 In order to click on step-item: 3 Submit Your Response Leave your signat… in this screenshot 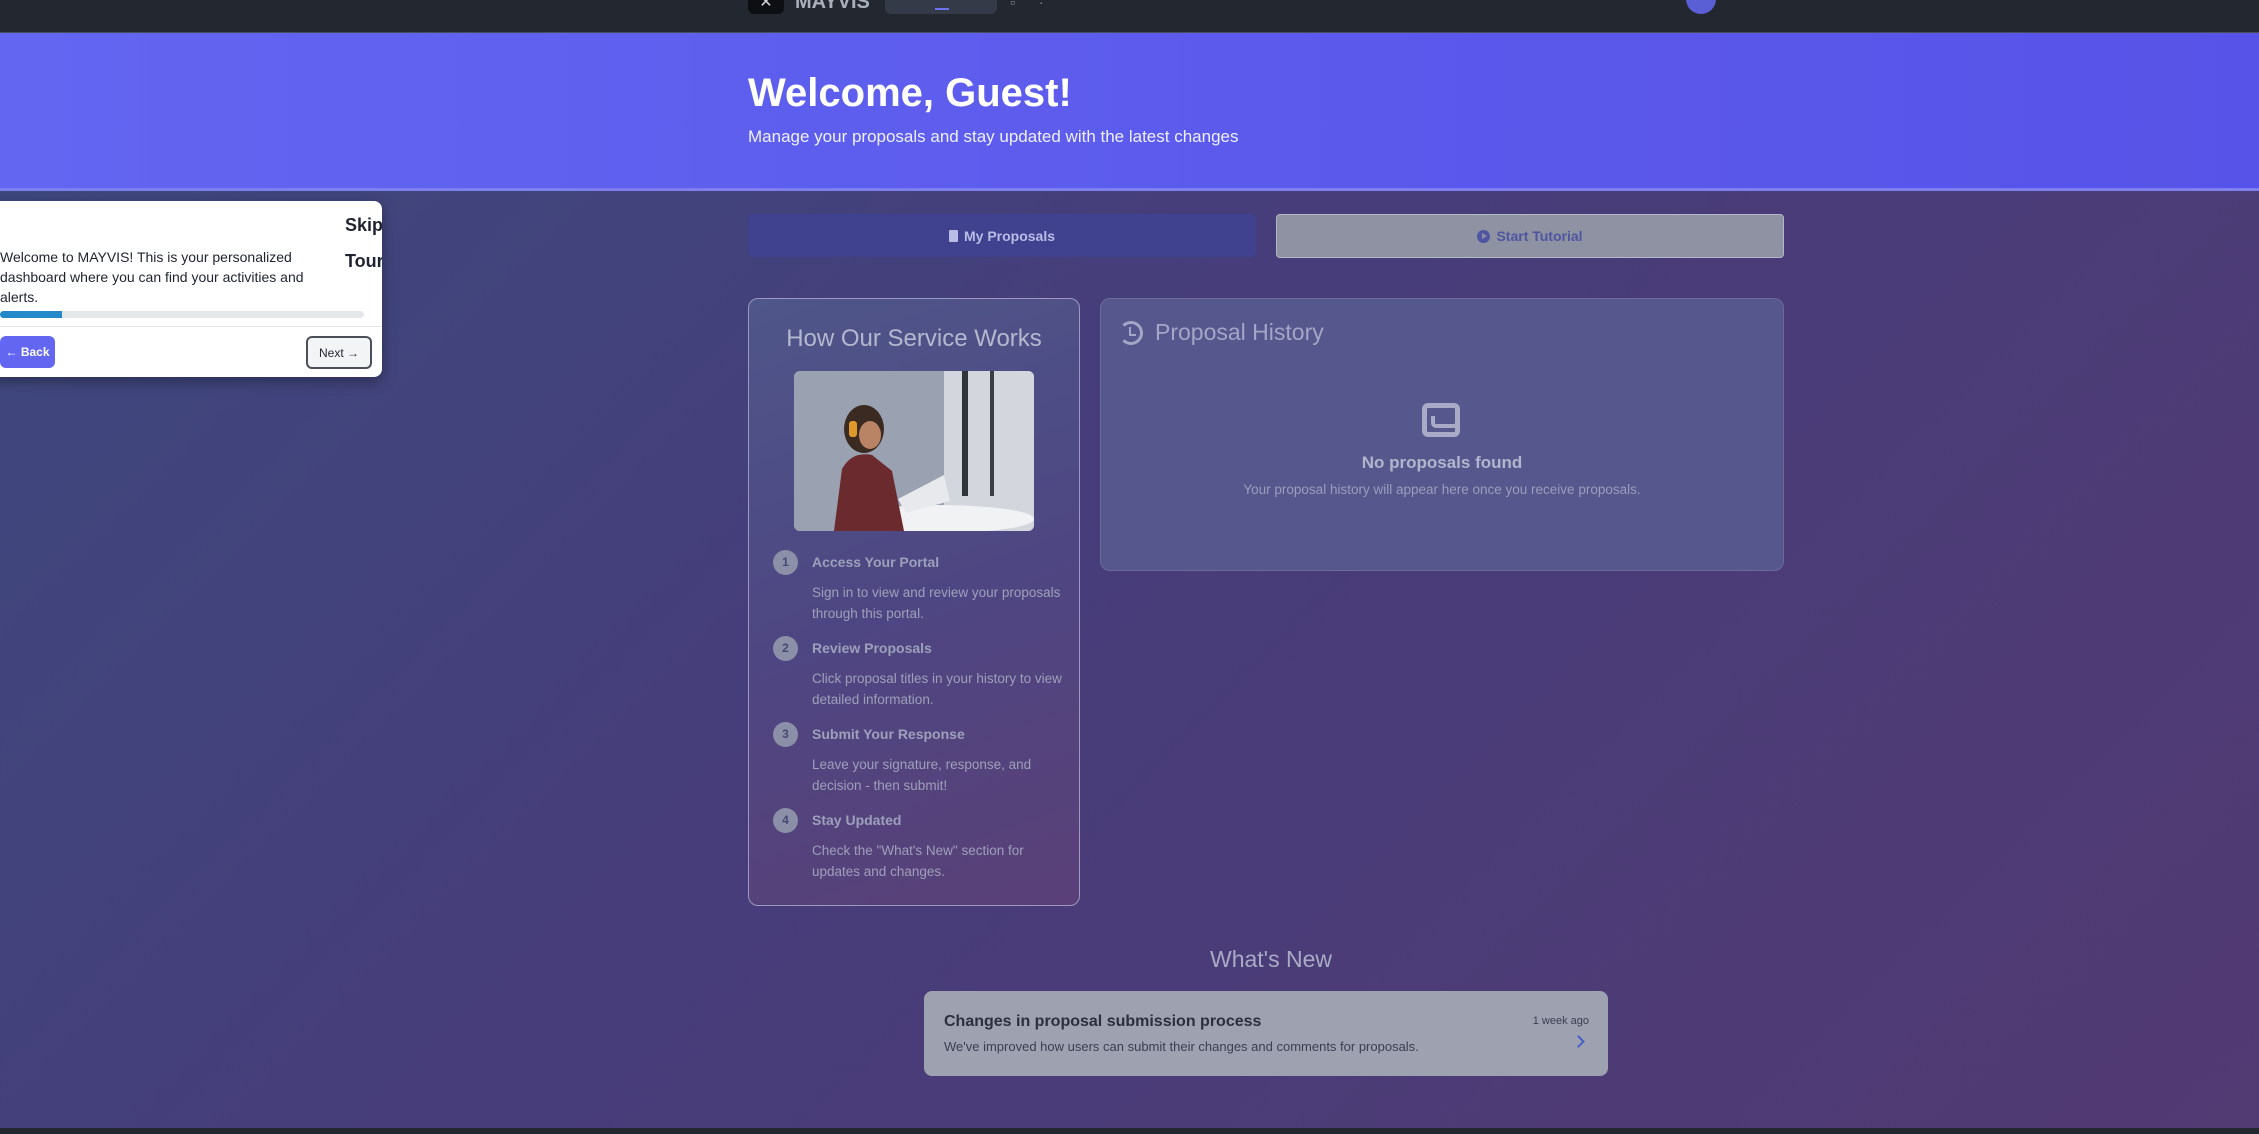, I will do `click(918, 765)`.